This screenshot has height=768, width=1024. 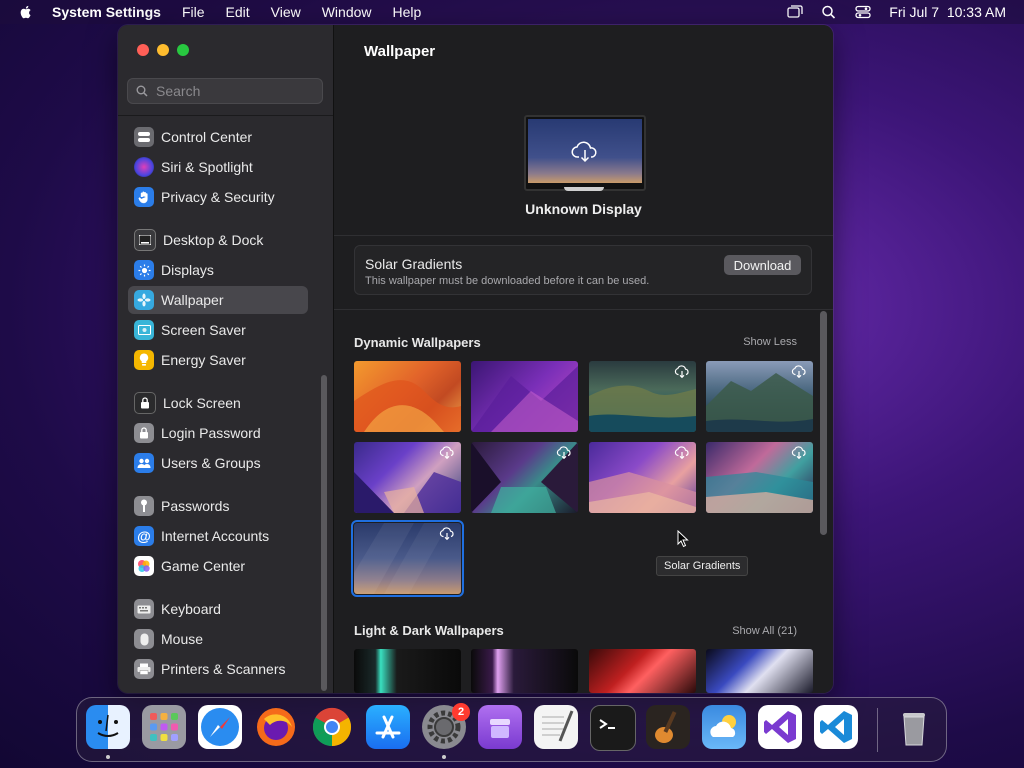 What do you see at coordinates (144, 566) in the screenshot?
I see `game-center-icon` at bounding box center [144, 566].